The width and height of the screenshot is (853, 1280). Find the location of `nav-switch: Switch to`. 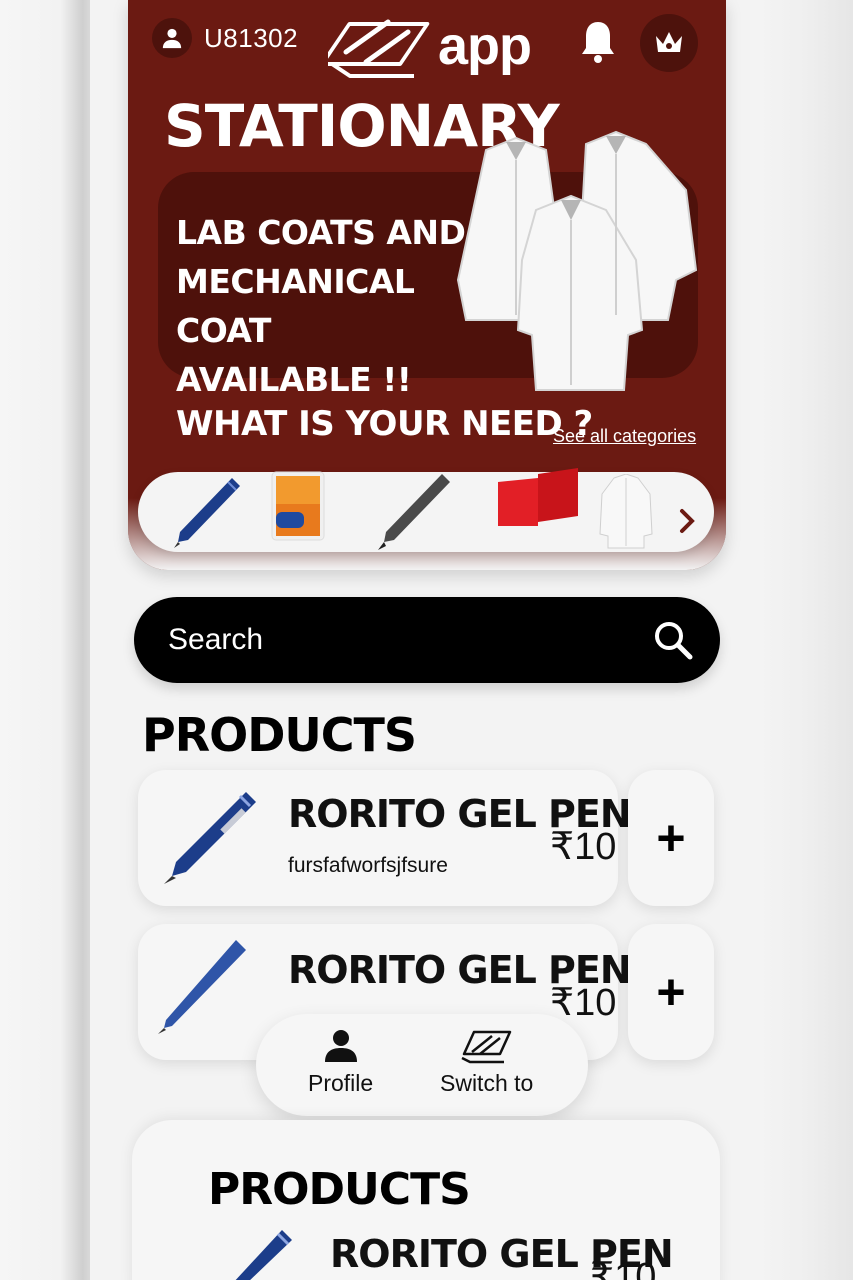

nav-switch: Switch to is located at coordinates (486, 1062).